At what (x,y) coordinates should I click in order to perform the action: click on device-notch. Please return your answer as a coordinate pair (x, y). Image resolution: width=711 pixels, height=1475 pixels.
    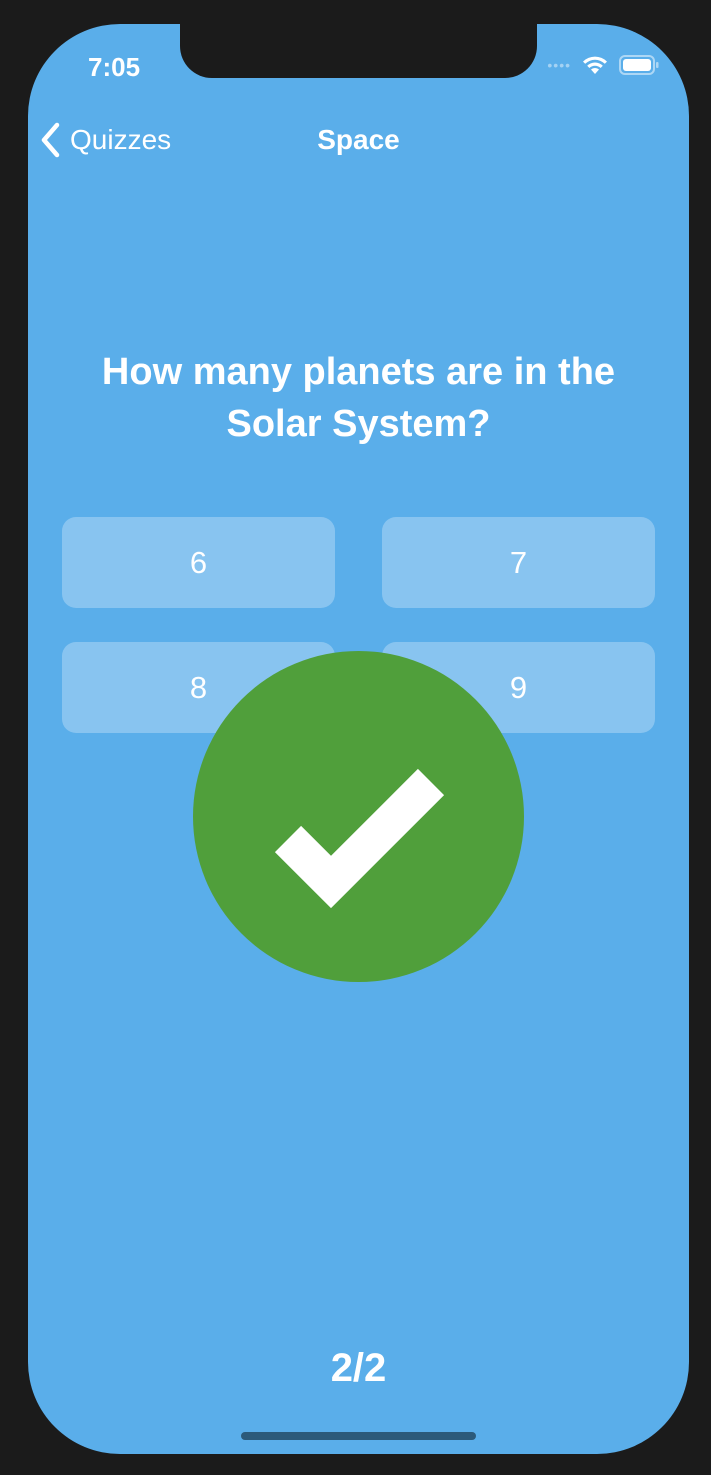
    Looking at the image, I should click on (358, 51).